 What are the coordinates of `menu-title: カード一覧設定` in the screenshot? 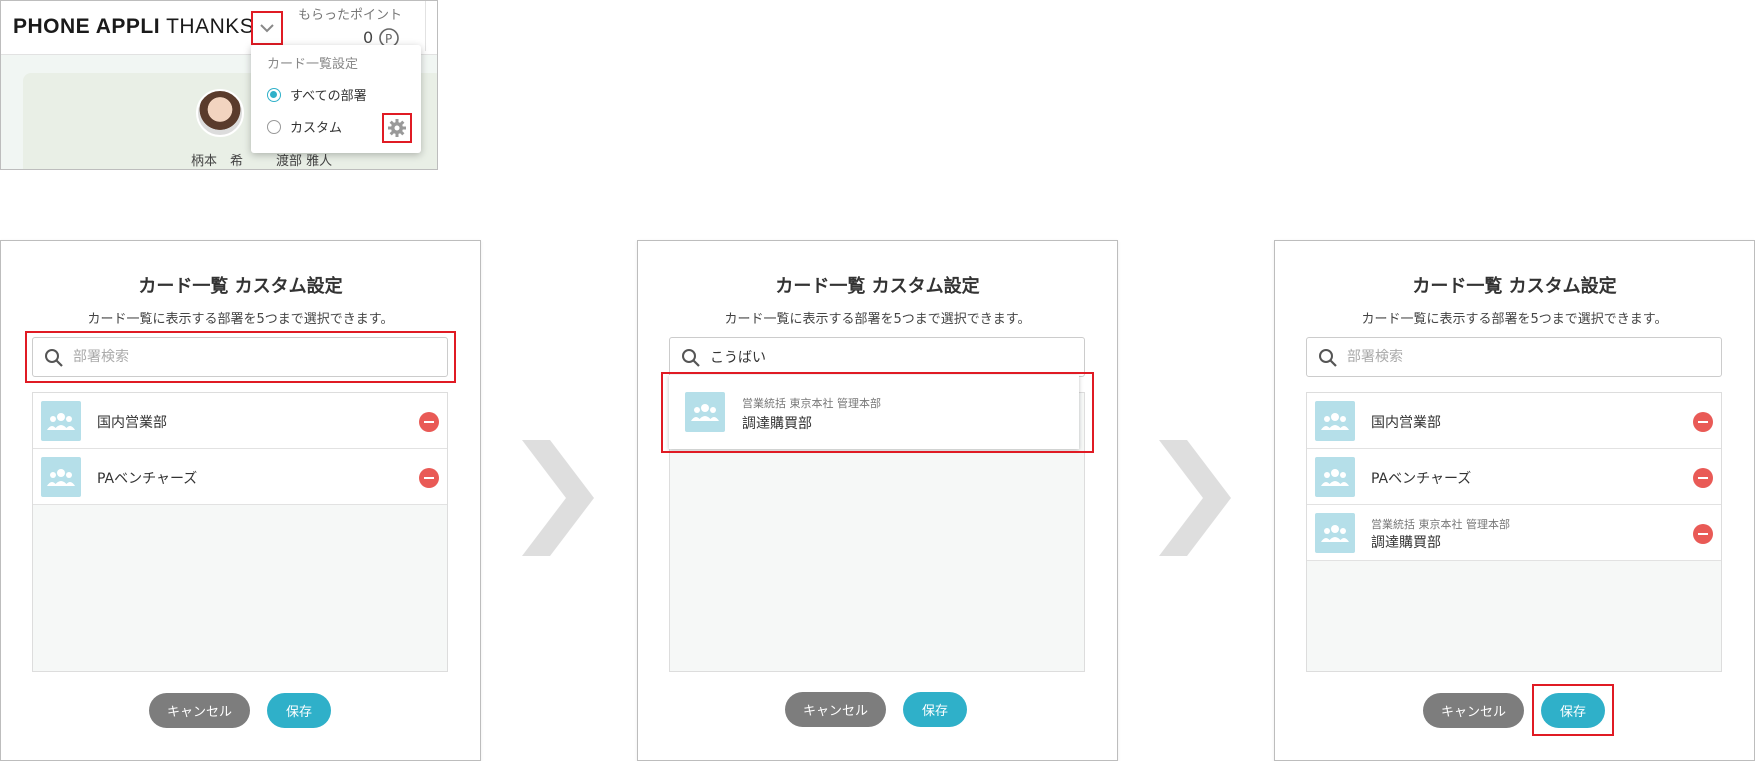 It's located at (313, 64).